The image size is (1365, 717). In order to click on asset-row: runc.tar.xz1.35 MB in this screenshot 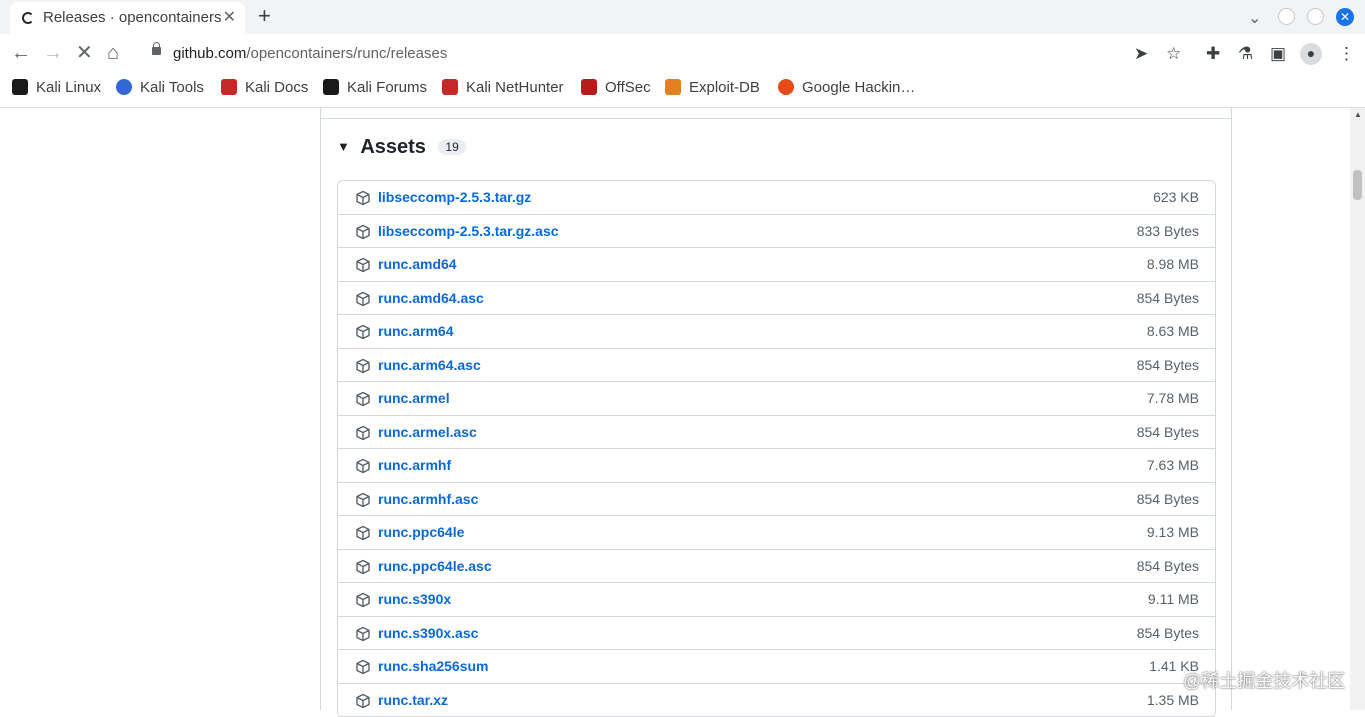, I will do `click(776, 700)`.